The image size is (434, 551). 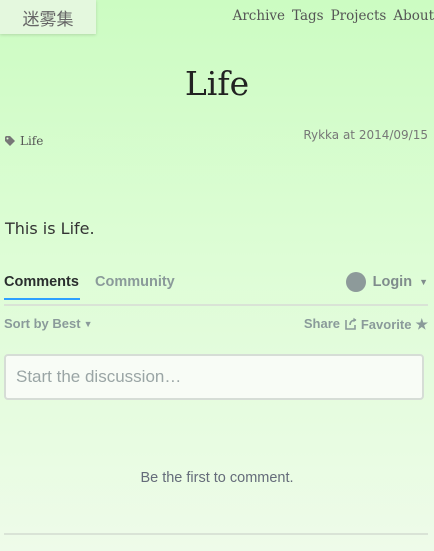 What do you see at coordinates (216, 325) in the screenshot?
I see `comments-toolbar: Sort by Best ▼ Share Favorite ★` at bounding box center [216, 325].